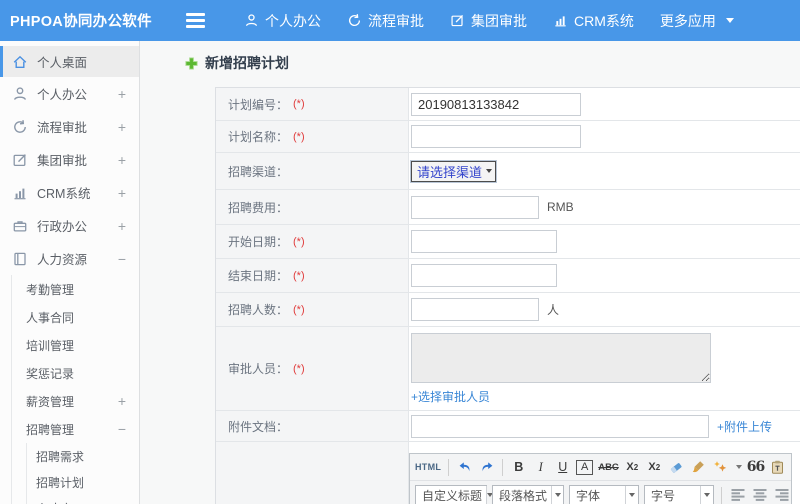 Image resolution: width=800 pixels, height=504 pixels. What do you see at coordinates (499, 20) in the screenshot?
I see `topnav-label: 集团审批` at bounding box center [499, 20].